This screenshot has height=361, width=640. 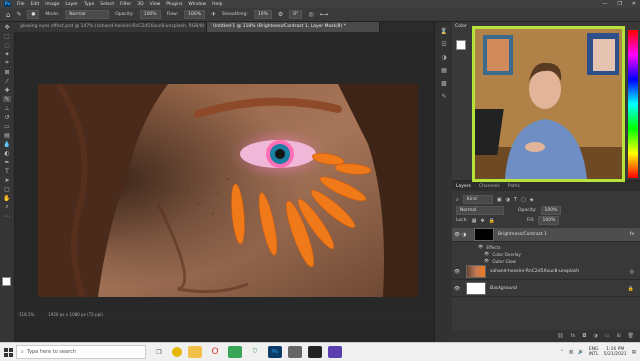 What do you see at coordinates (107, 4) in the screenshot?
I see `menu-select: Select` at bounding box center [107, 4].